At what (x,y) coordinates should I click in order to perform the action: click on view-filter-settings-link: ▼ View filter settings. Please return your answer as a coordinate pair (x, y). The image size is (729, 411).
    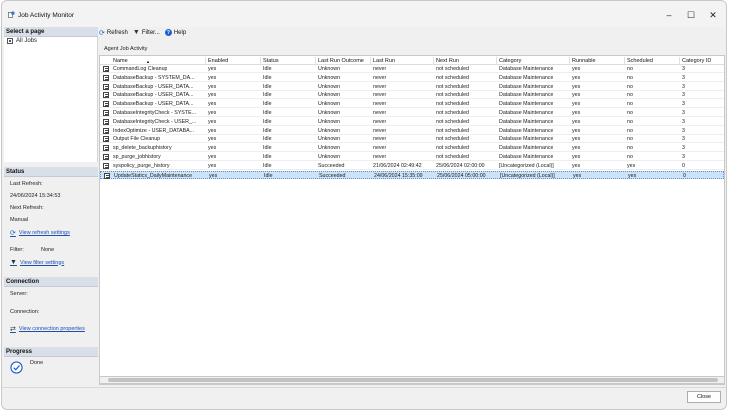
    Looking at the image, I should click on (37, 262).